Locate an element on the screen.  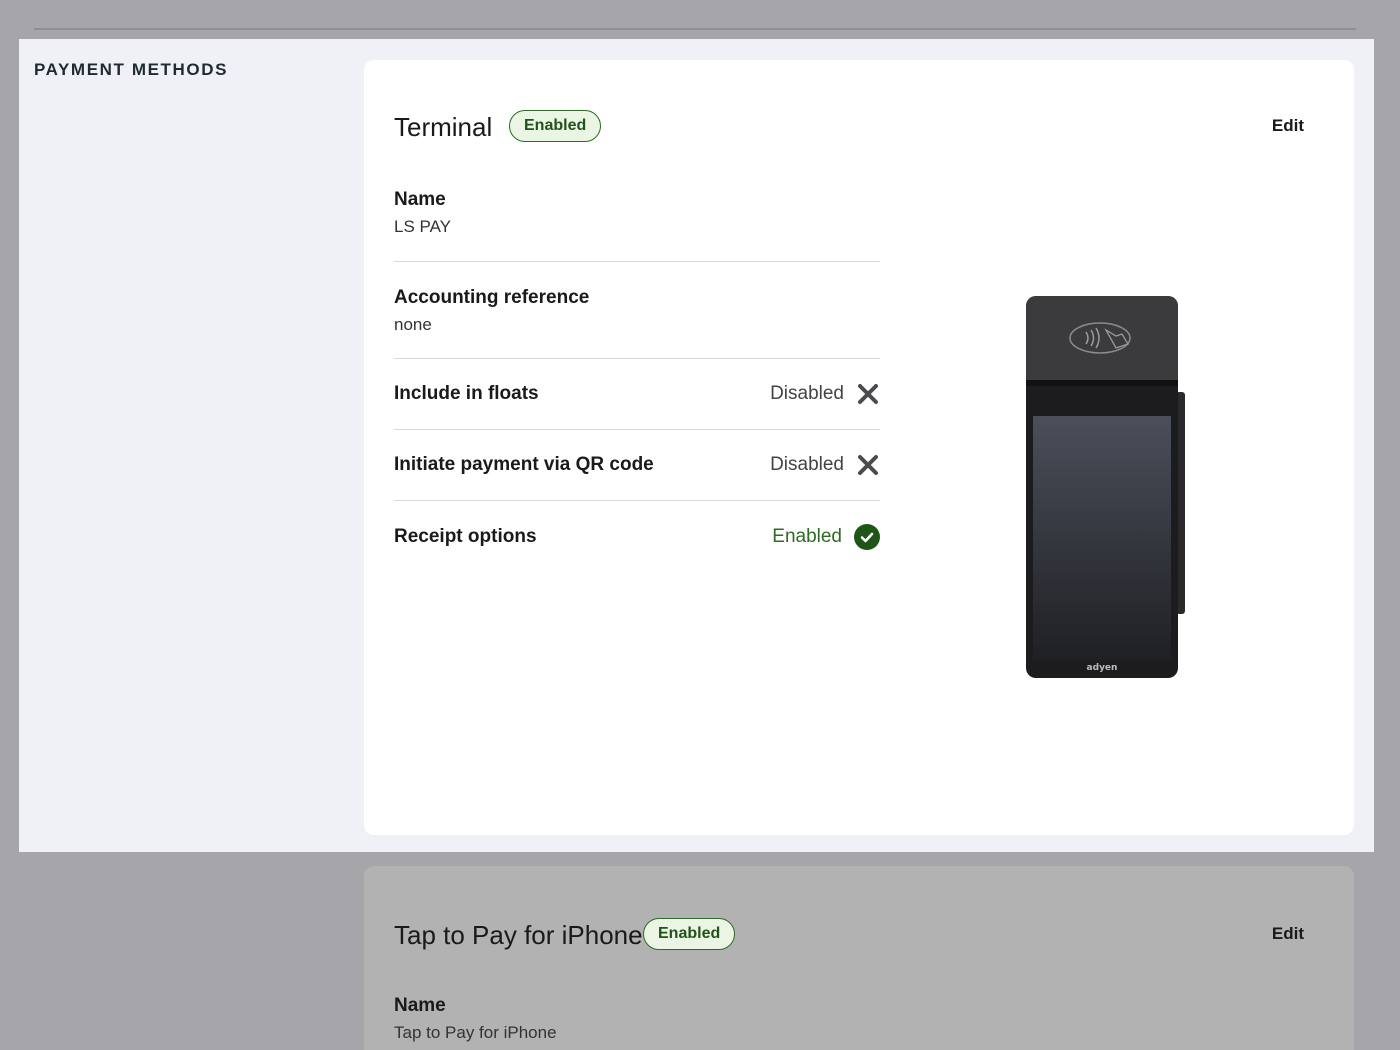
field-value: Tap to Pay for iPhone is located at coordinates (475, 1032).